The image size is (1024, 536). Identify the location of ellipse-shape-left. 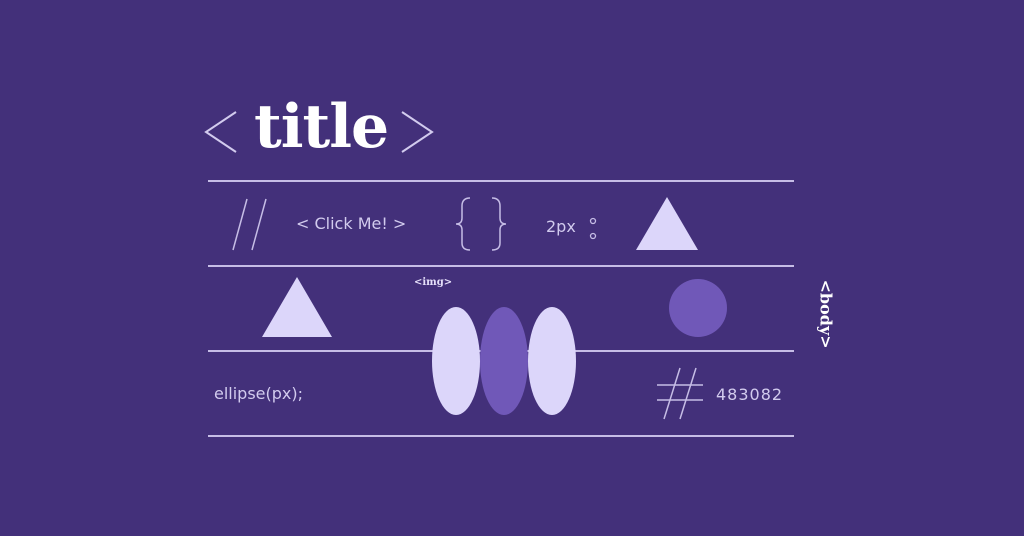
(456, 361).